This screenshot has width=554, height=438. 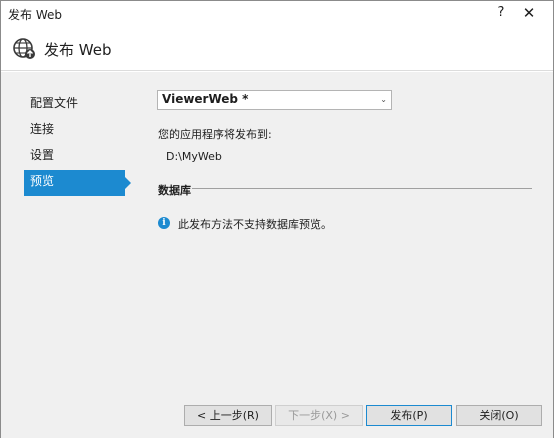 I want to click on profile-dropdown: ViewerWeb * ⌄, so click(x=274, y=100).